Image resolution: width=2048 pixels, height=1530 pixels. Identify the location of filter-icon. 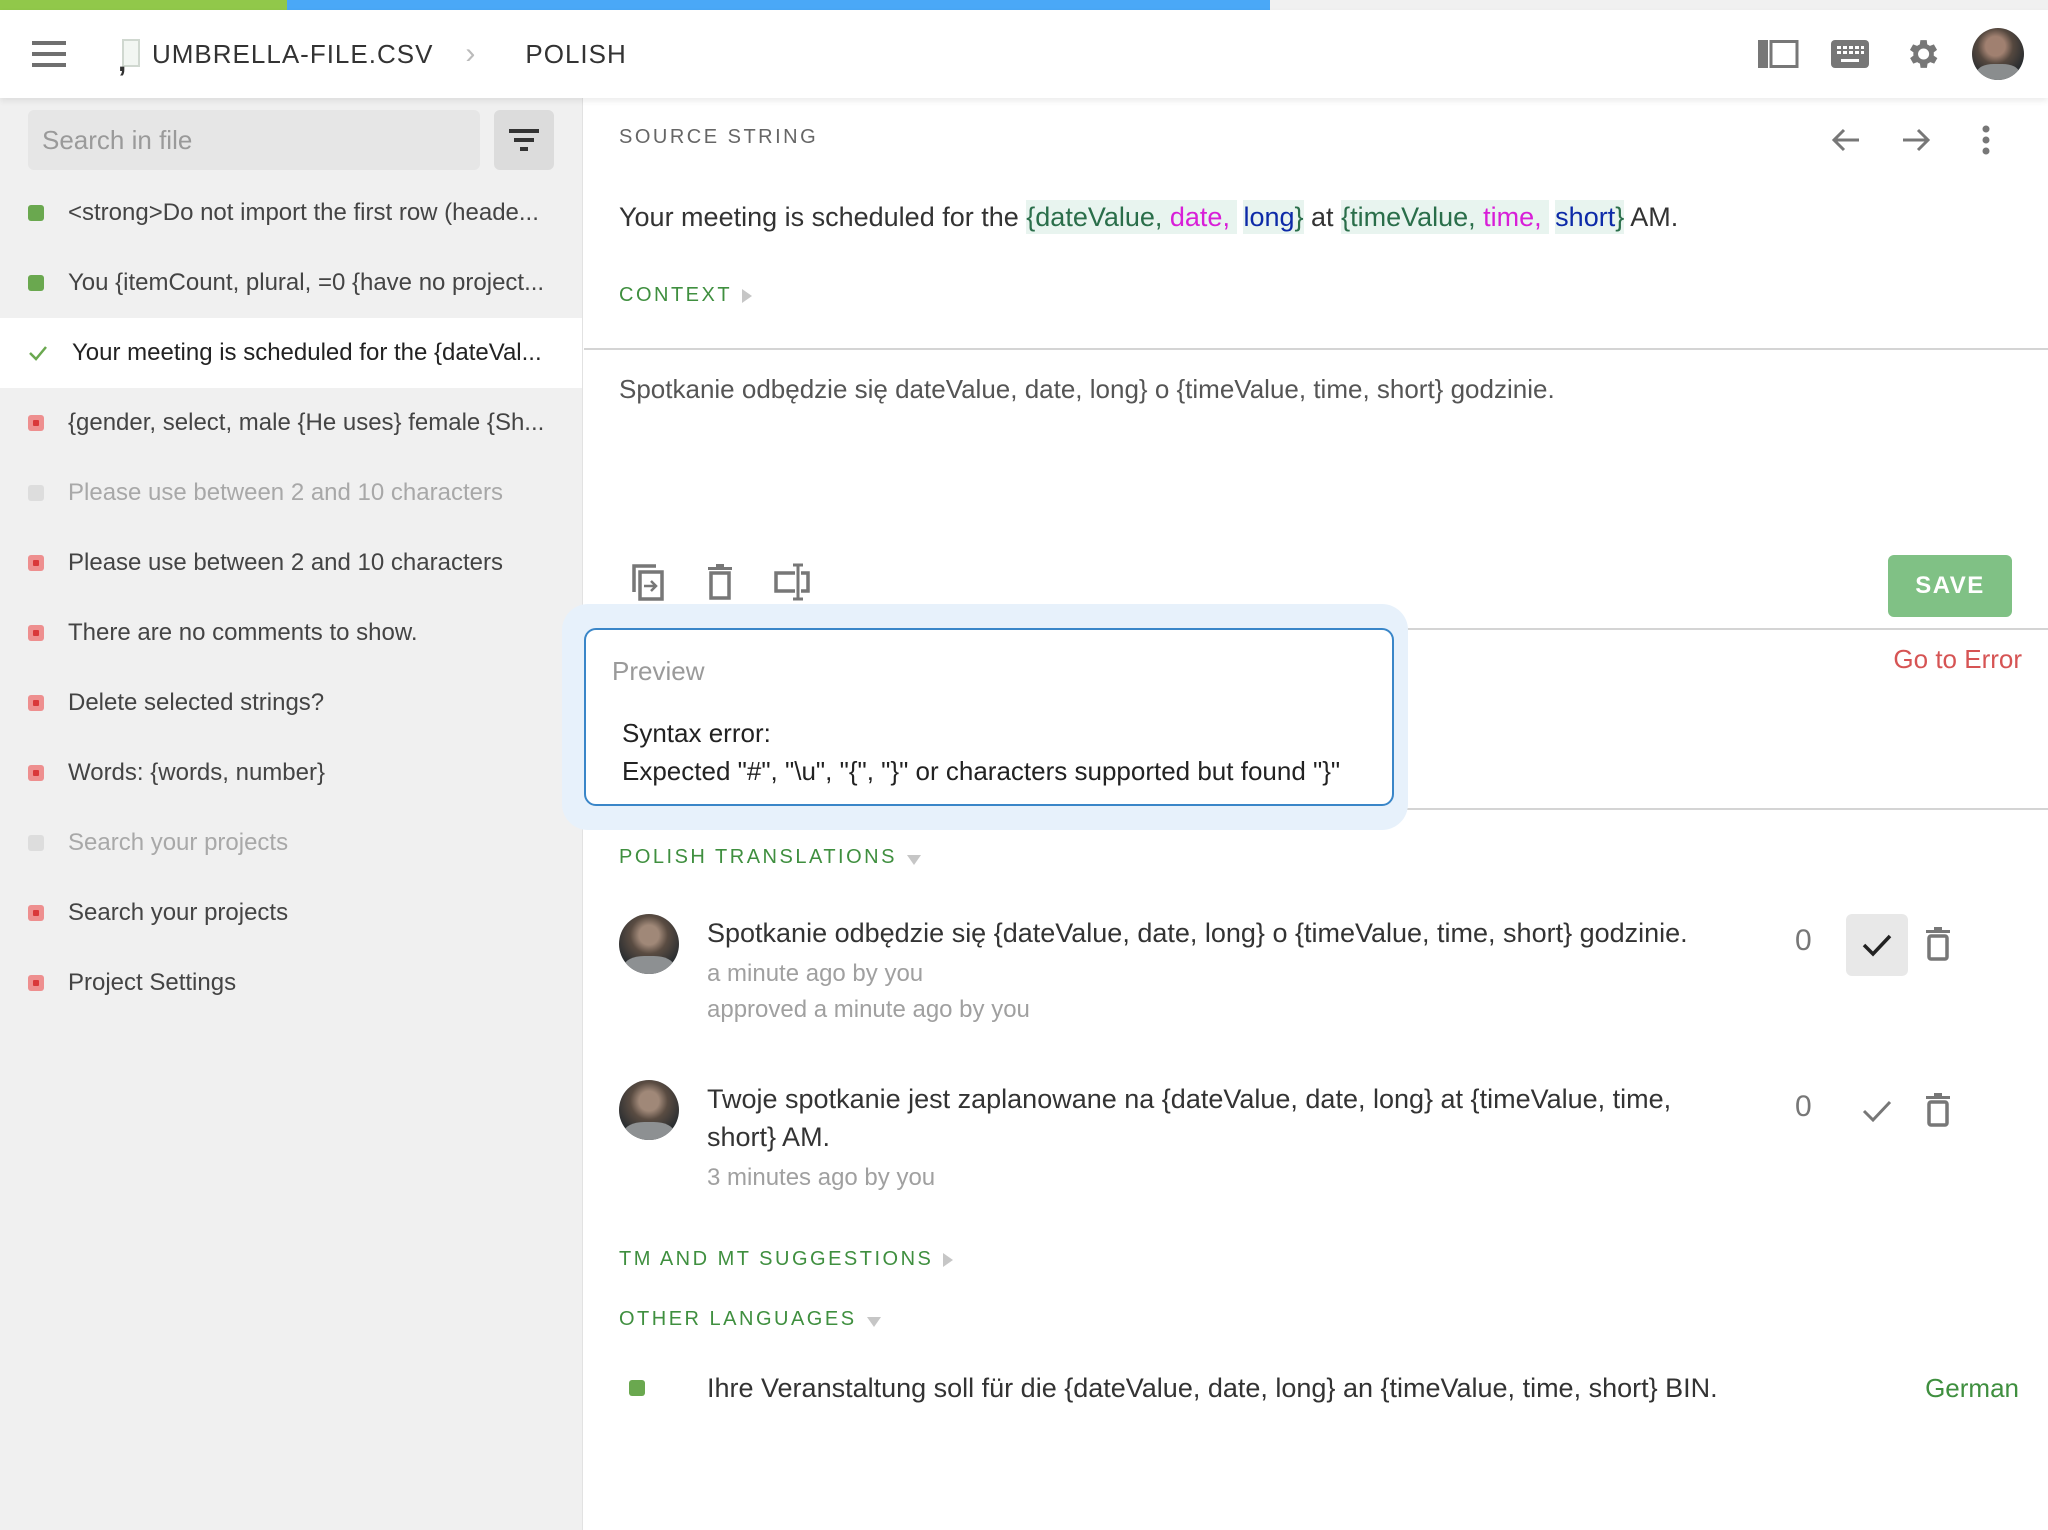
(524, 140).